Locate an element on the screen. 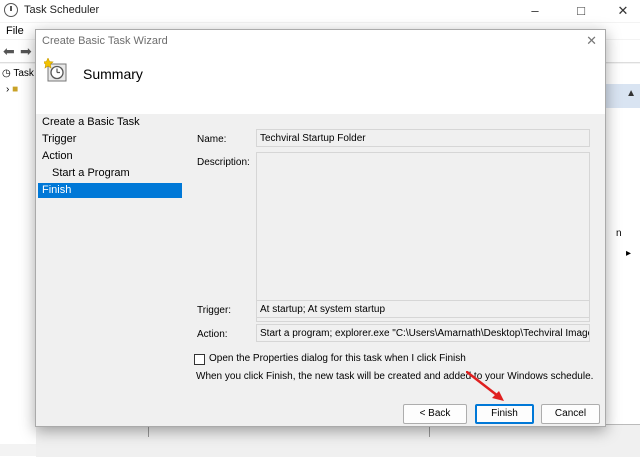 The height and width of the screenshot is (457, 640). wizard-step-trigger: Trigger is located at coordinates (110, 139).